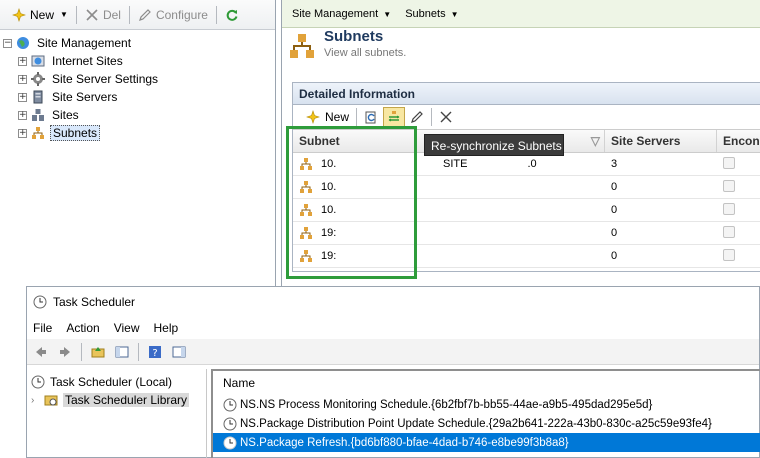  I want to click on arrow-left-icon, so click(41, 352).